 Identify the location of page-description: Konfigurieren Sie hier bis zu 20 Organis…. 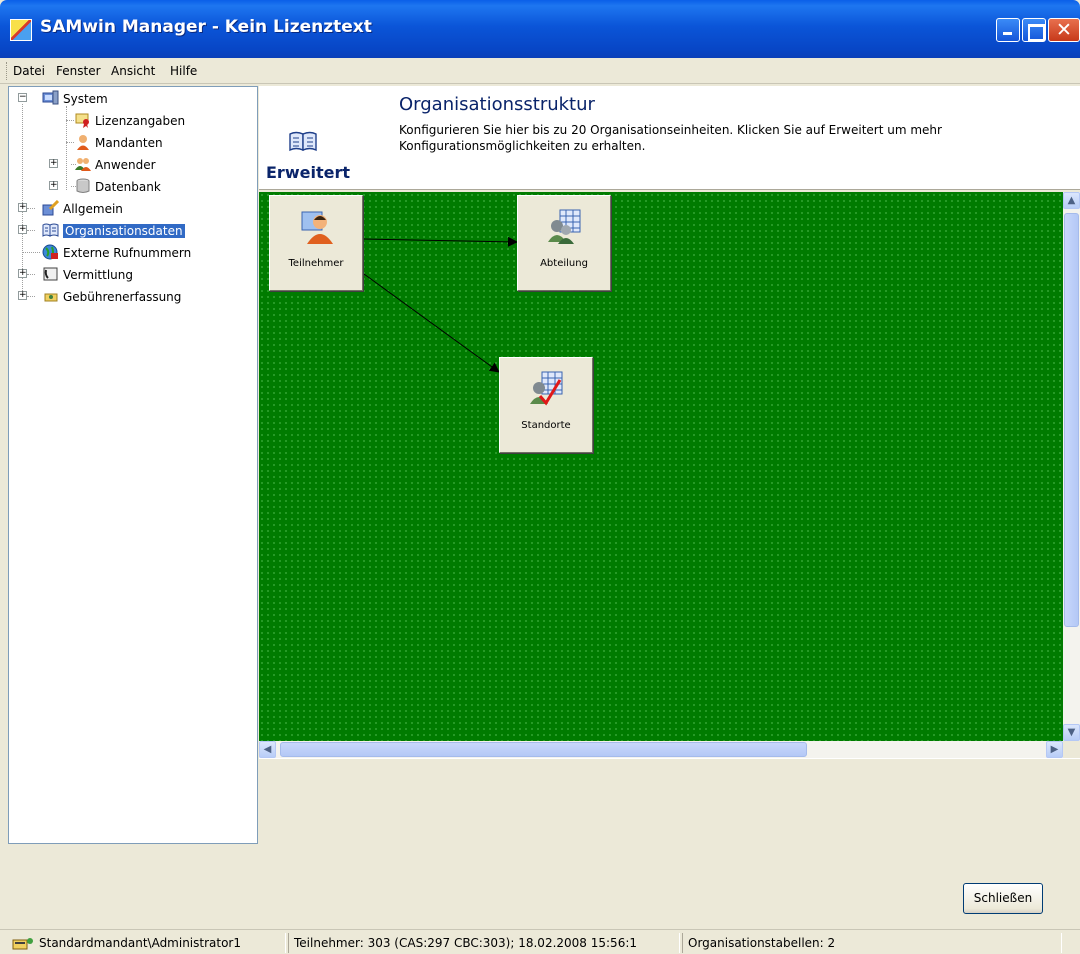
(670, 138).